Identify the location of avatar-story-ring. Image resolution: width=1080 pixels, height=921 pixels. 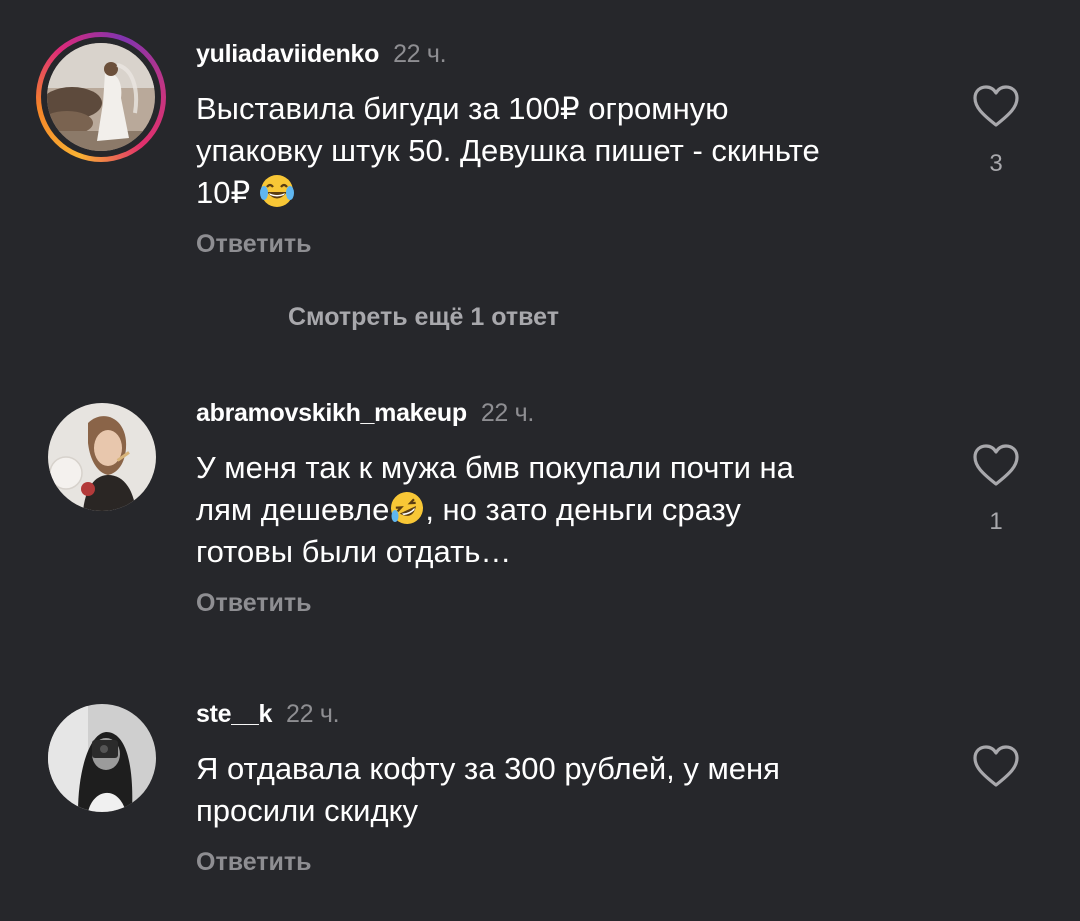
(101, 97).